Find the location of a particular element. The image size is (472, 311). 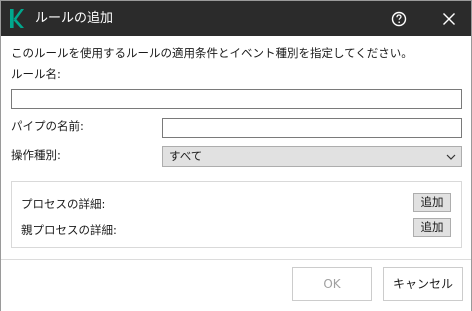

dialog-description: このルールを使用するルールの適用条件とイベント種別を指定してください。 is located at coordinates (212, 53).